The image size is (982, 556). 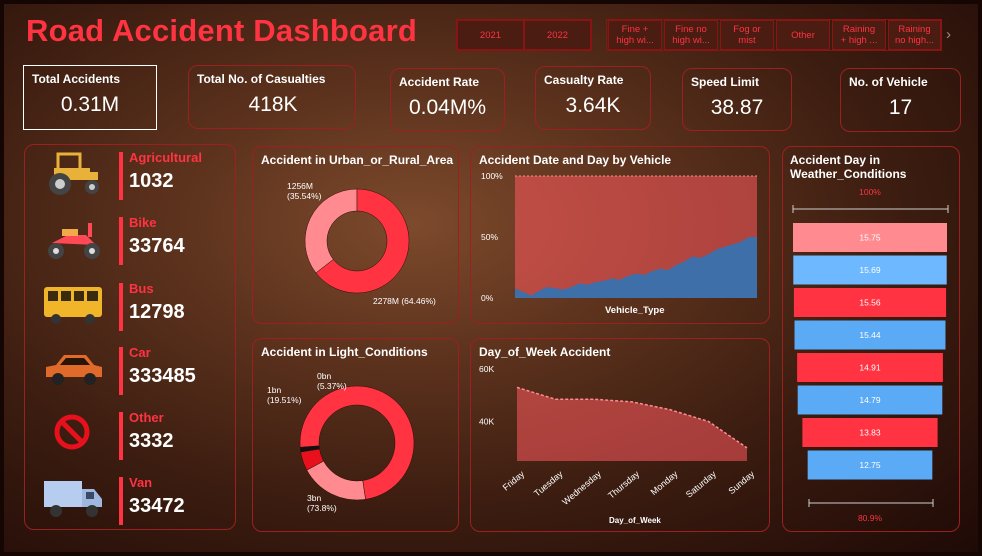 What do you see at coordinates (404, 301) in the screenshot?
I see `donut-data-label: 2278M (64.46%)` at bounding box center [404, 301].